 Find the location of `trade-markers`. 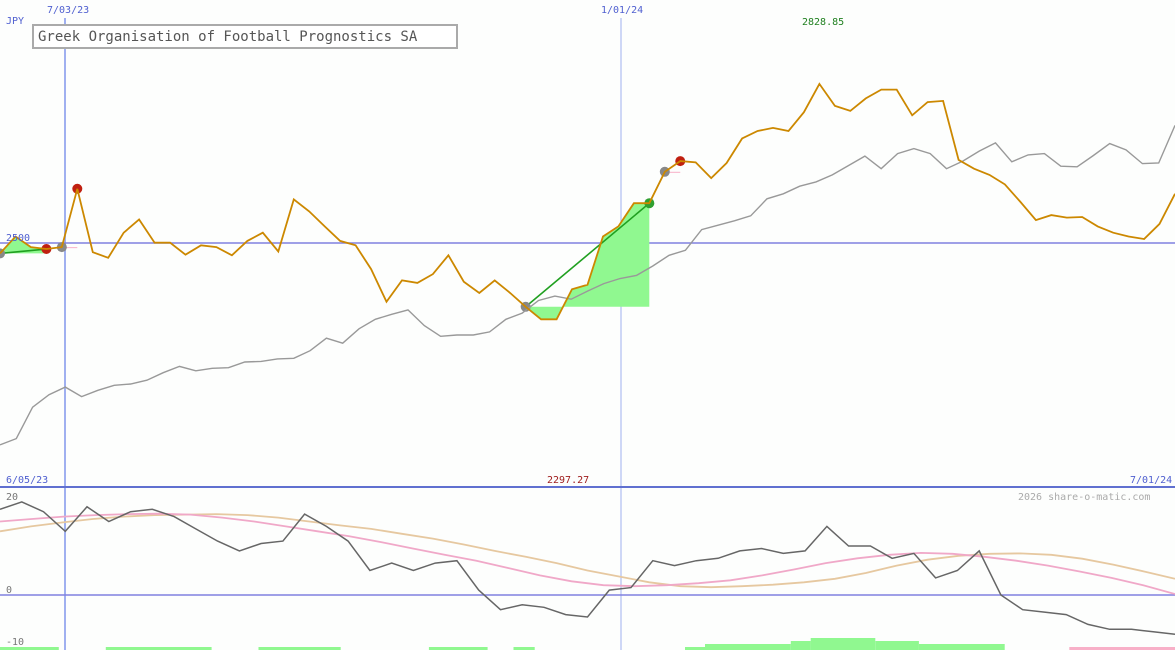

trade-markers is located at coordinates (343, 238).